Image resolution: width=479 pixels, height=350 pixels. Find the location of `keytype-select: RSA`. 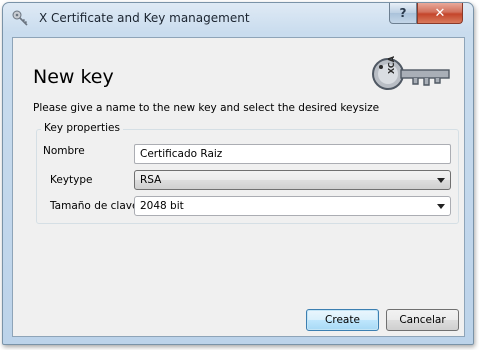

keytype-select: RSA is located at coordinates (292, 180).